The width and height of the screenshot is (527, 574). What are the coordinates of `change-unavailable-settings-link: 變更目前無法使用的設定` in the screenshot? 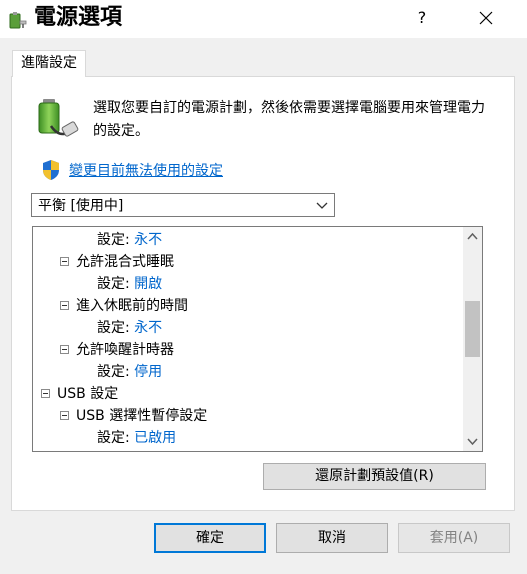 It's located at (146, 170).